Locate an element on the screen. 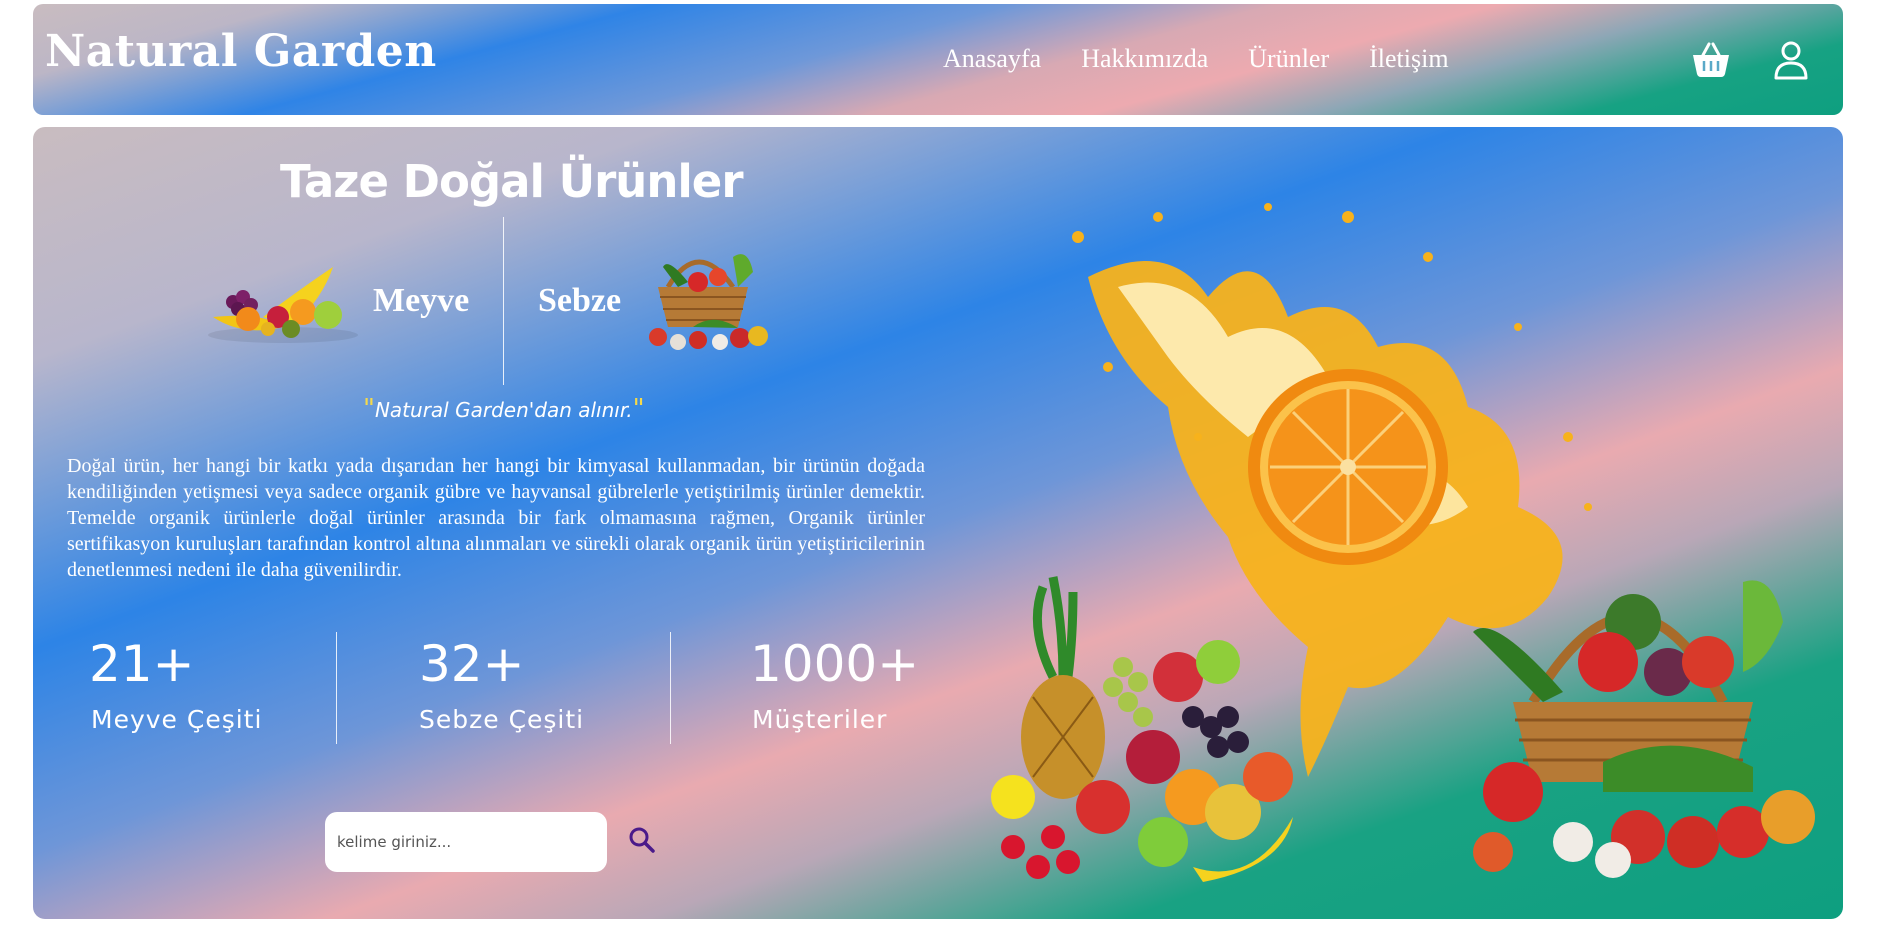 The width and height of the screenshot is (1877, 927). fruit-pile-image is located at coordinates (283, 305).